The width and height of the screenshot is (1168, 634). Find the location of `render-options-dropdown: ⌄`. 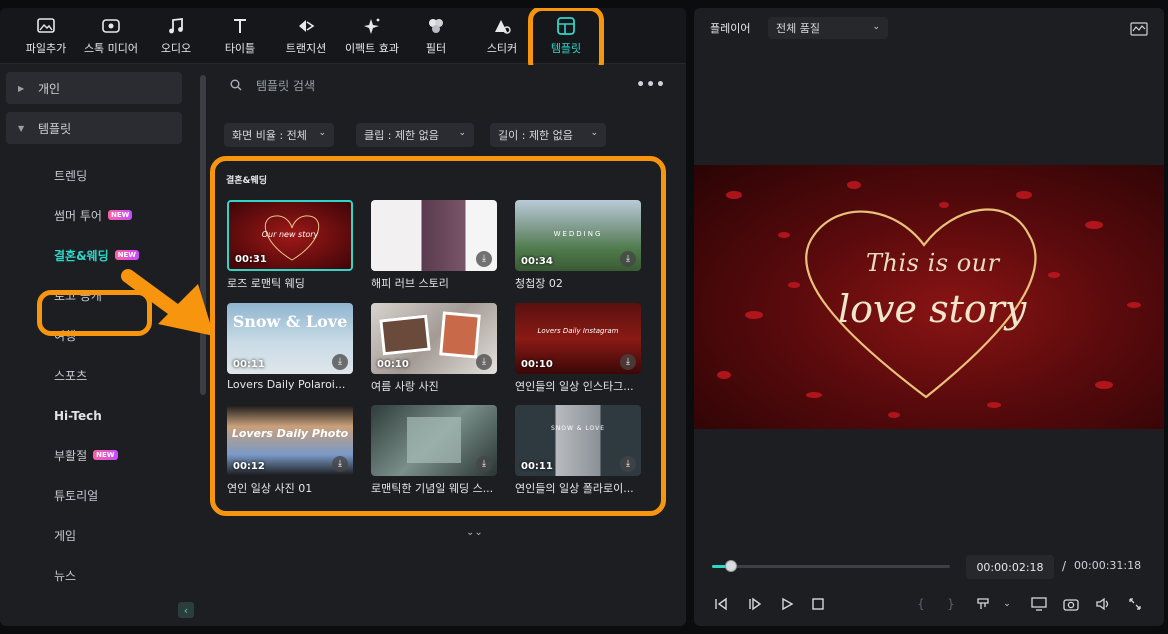

render-options-dropdown: ⌄ is located at coordinates (1007, 604).